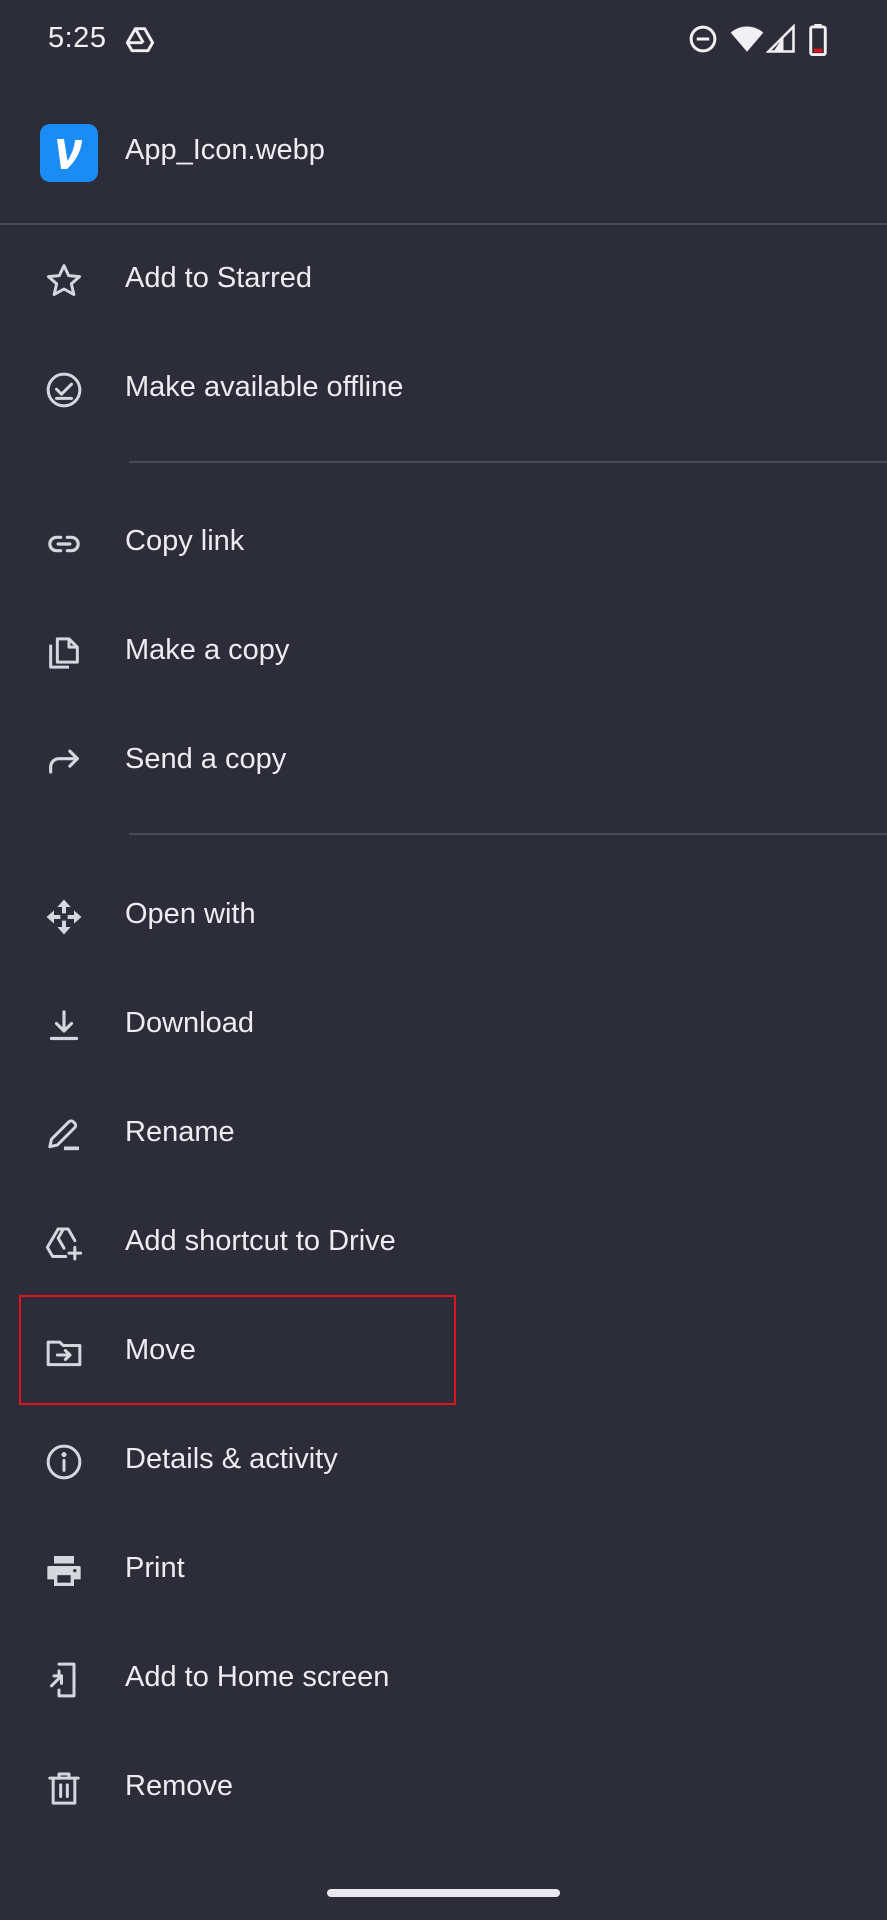  I want to click on menu-item-rename: Rename, so click(443, 1134).